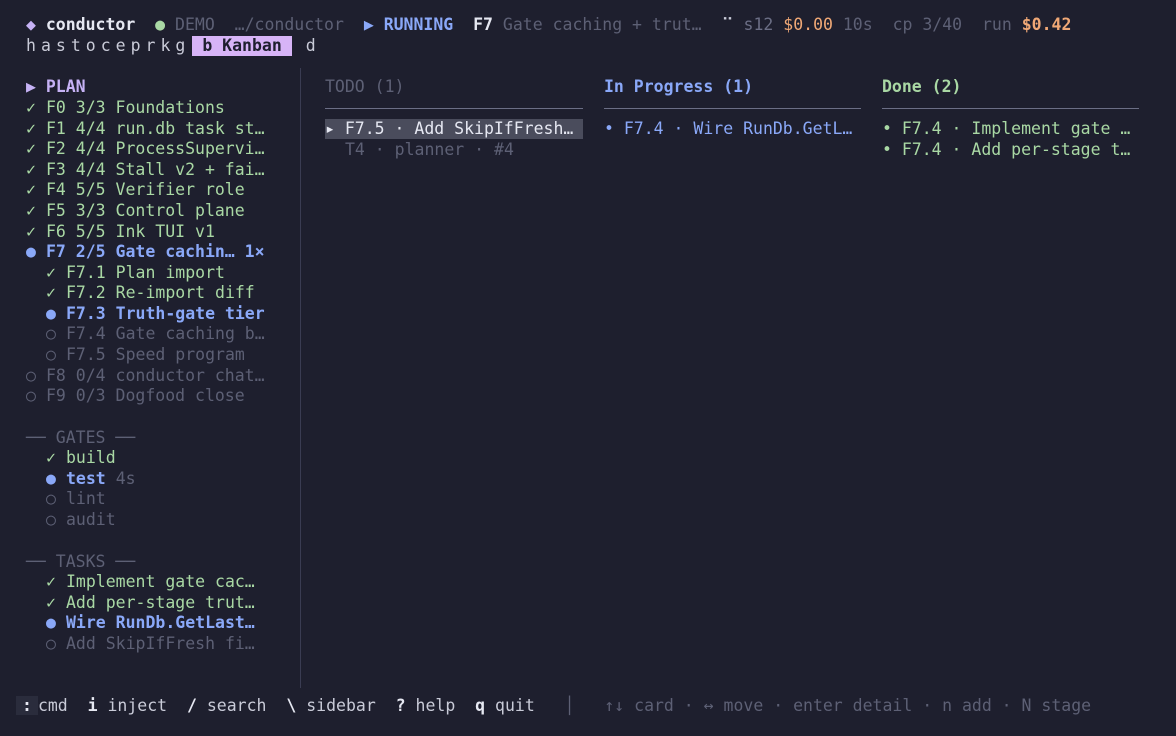  I want to click on sidebar-feature: ✓ F5 3/3 Control plane, so click(135, 211).